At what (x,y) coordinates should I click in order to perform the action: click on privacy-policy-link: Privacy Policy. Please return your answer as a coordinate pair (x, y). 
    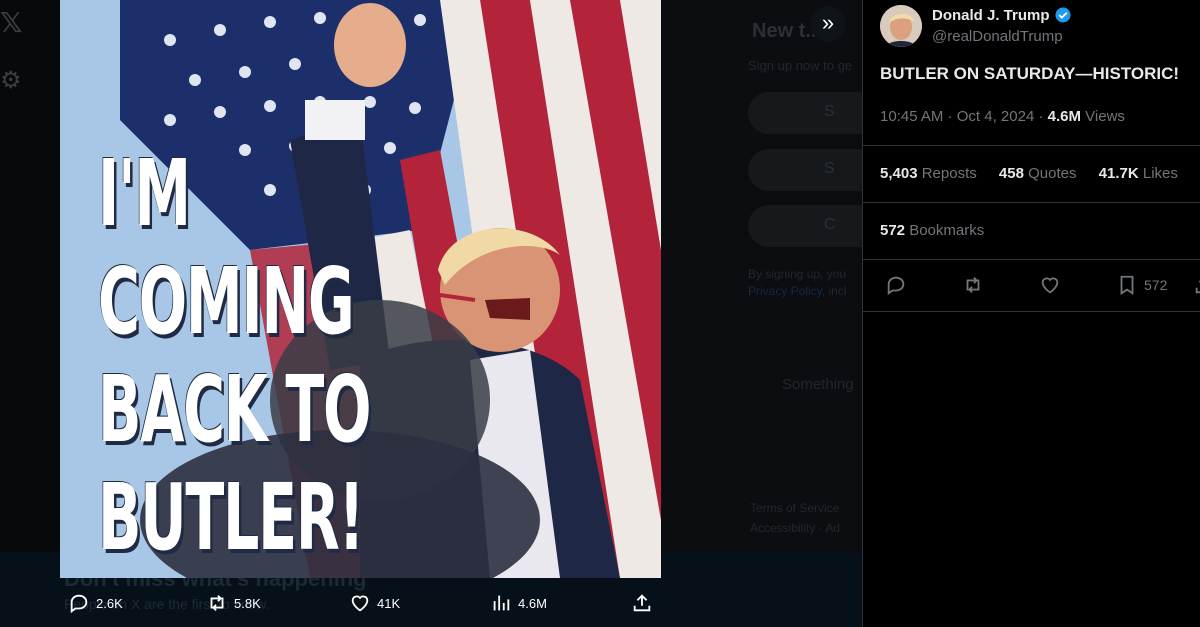
    Looking at the image, I should click on (785, 291).